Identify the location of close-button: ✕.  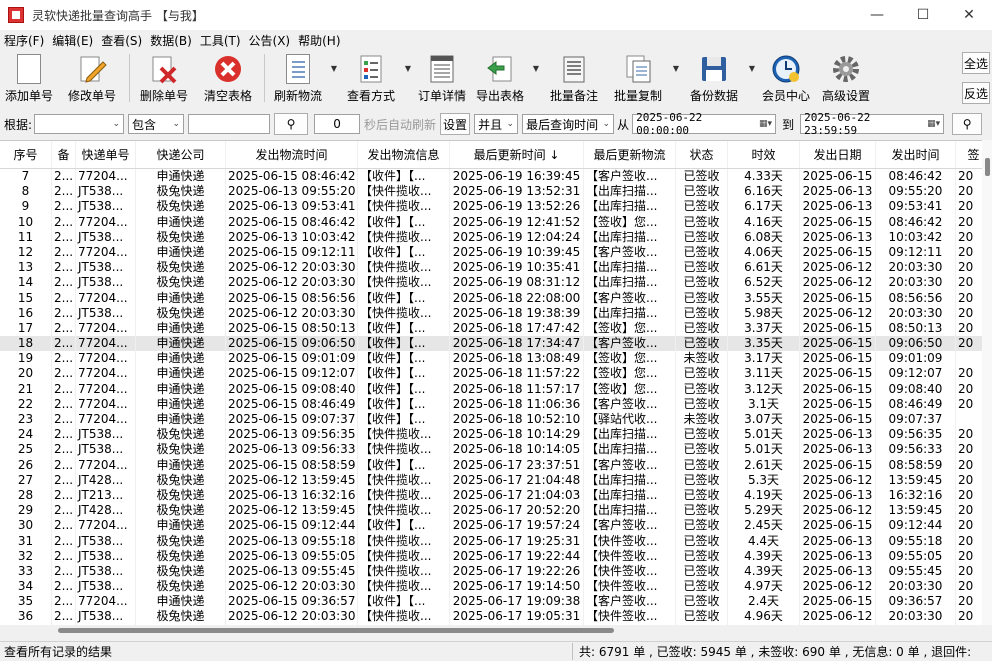
(969, 15).